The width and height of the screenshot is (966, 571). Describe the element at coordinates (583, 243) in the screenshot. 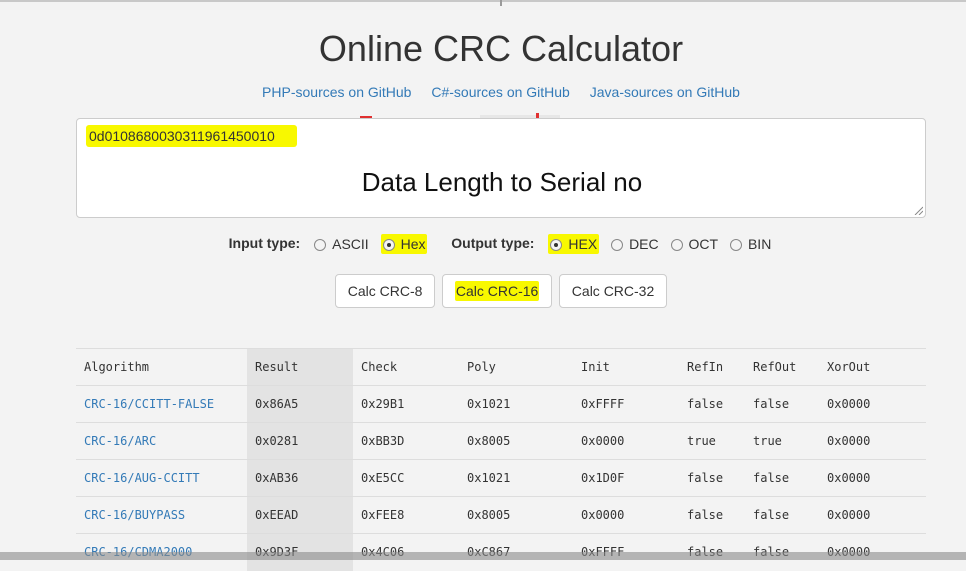

I see `radio-label: HEX` at that location.